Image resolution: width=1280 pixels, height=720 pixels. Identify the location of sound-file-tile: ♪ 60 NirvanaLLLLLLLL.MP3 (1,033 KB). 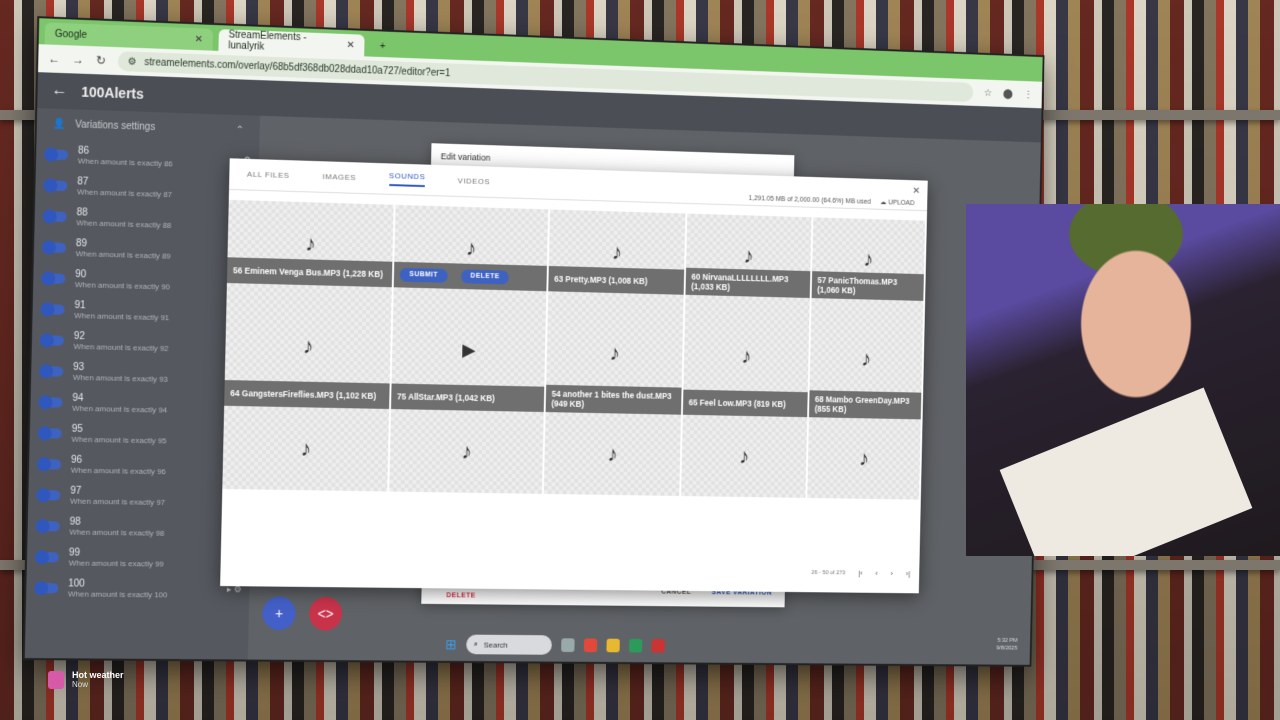
(749, 256).